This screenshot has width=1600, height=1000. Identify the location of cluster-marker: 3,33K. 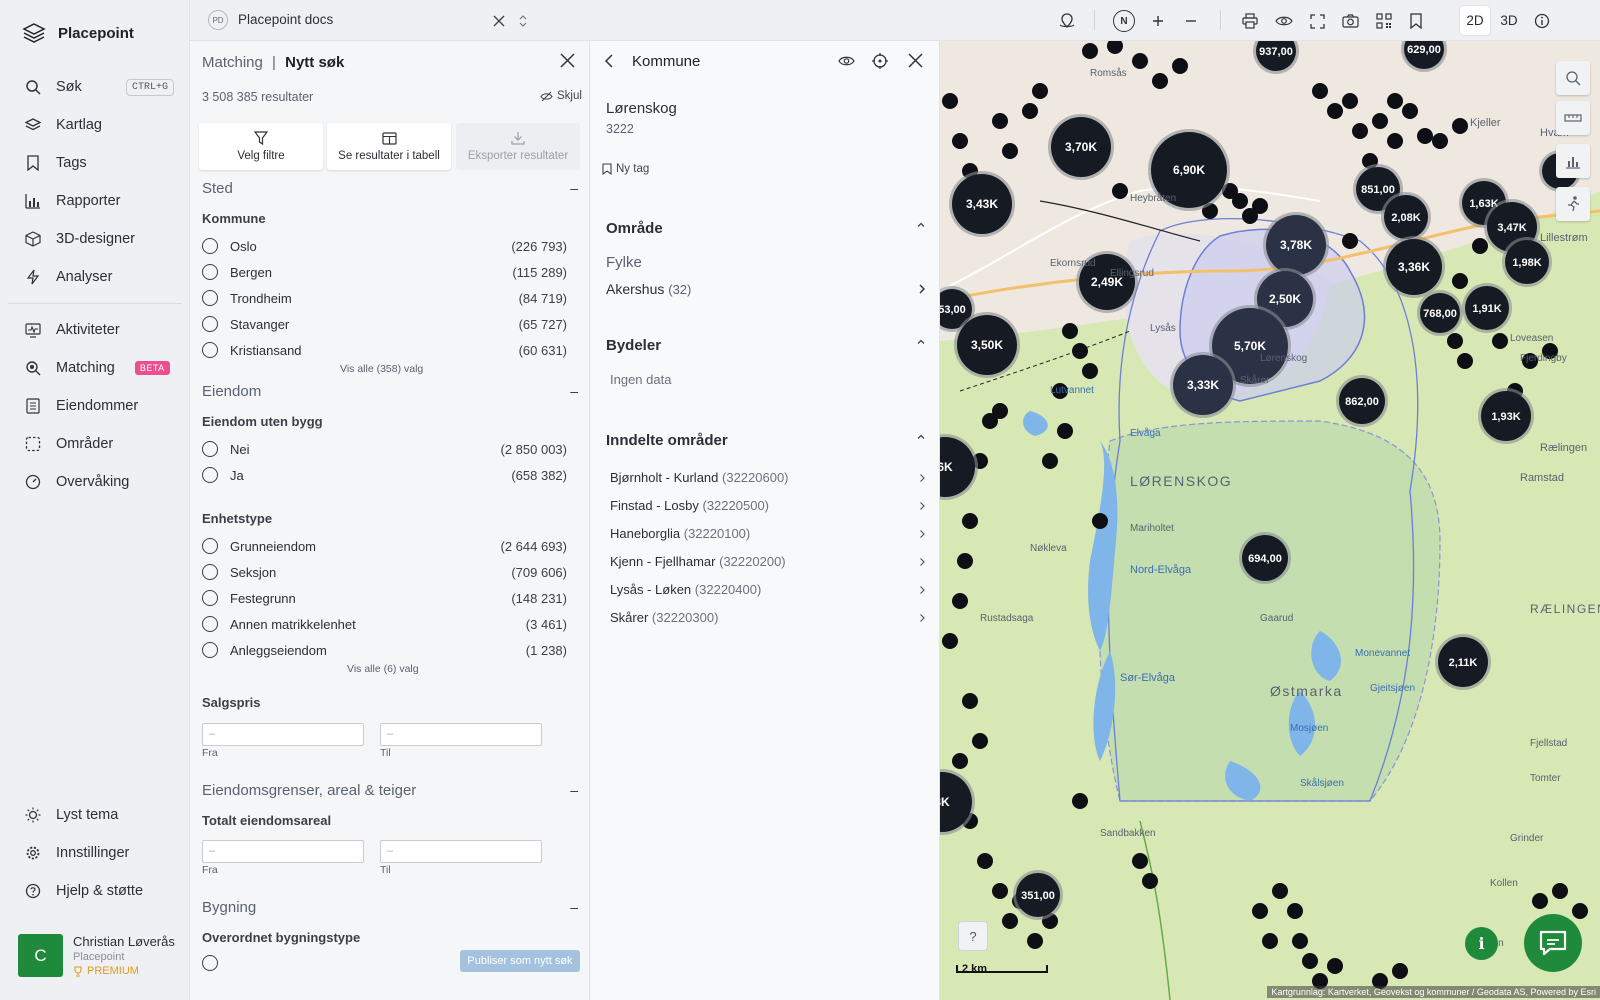
(1203, 385).